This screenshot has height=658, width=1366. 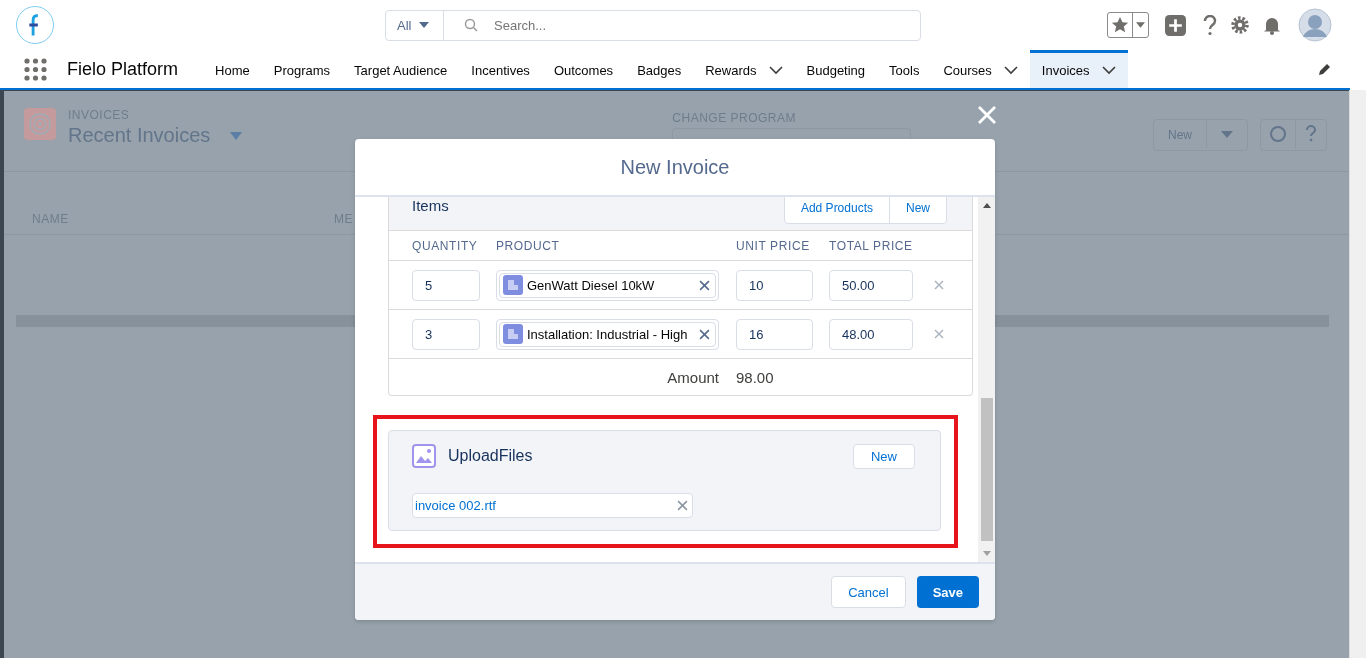 I want to click on amount-label: Amount, so click(x=692, y=377).